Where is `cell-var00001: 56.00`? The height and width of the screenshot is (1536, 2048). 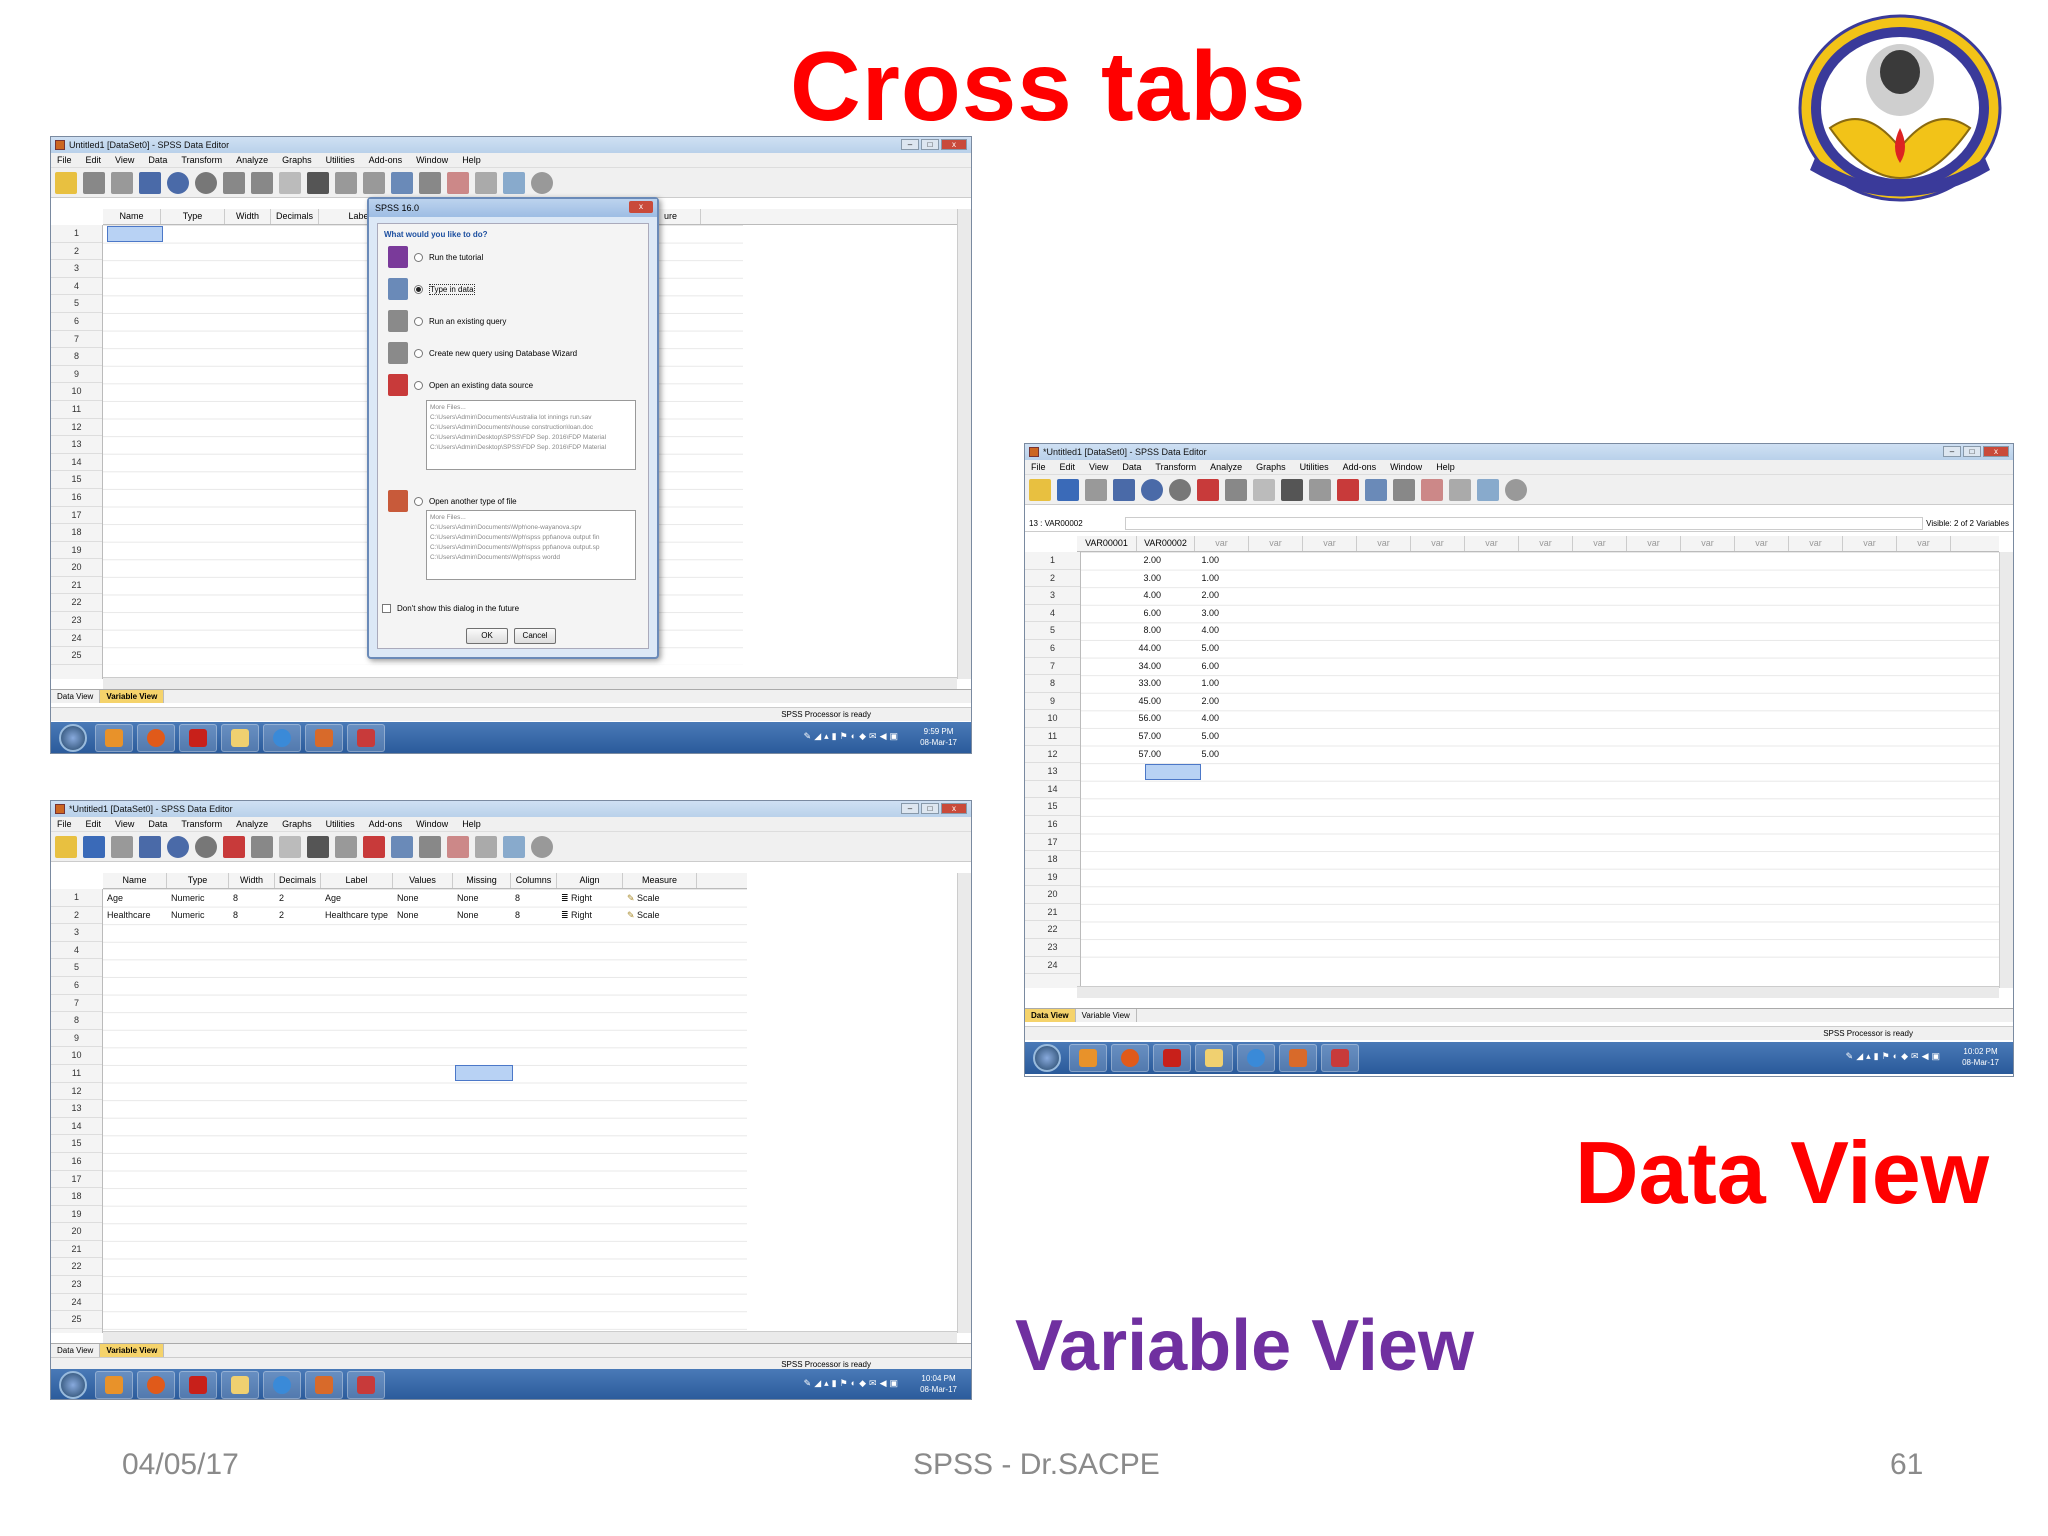 cell-var00001: 56.00 is located at coordinates (1141, 718).